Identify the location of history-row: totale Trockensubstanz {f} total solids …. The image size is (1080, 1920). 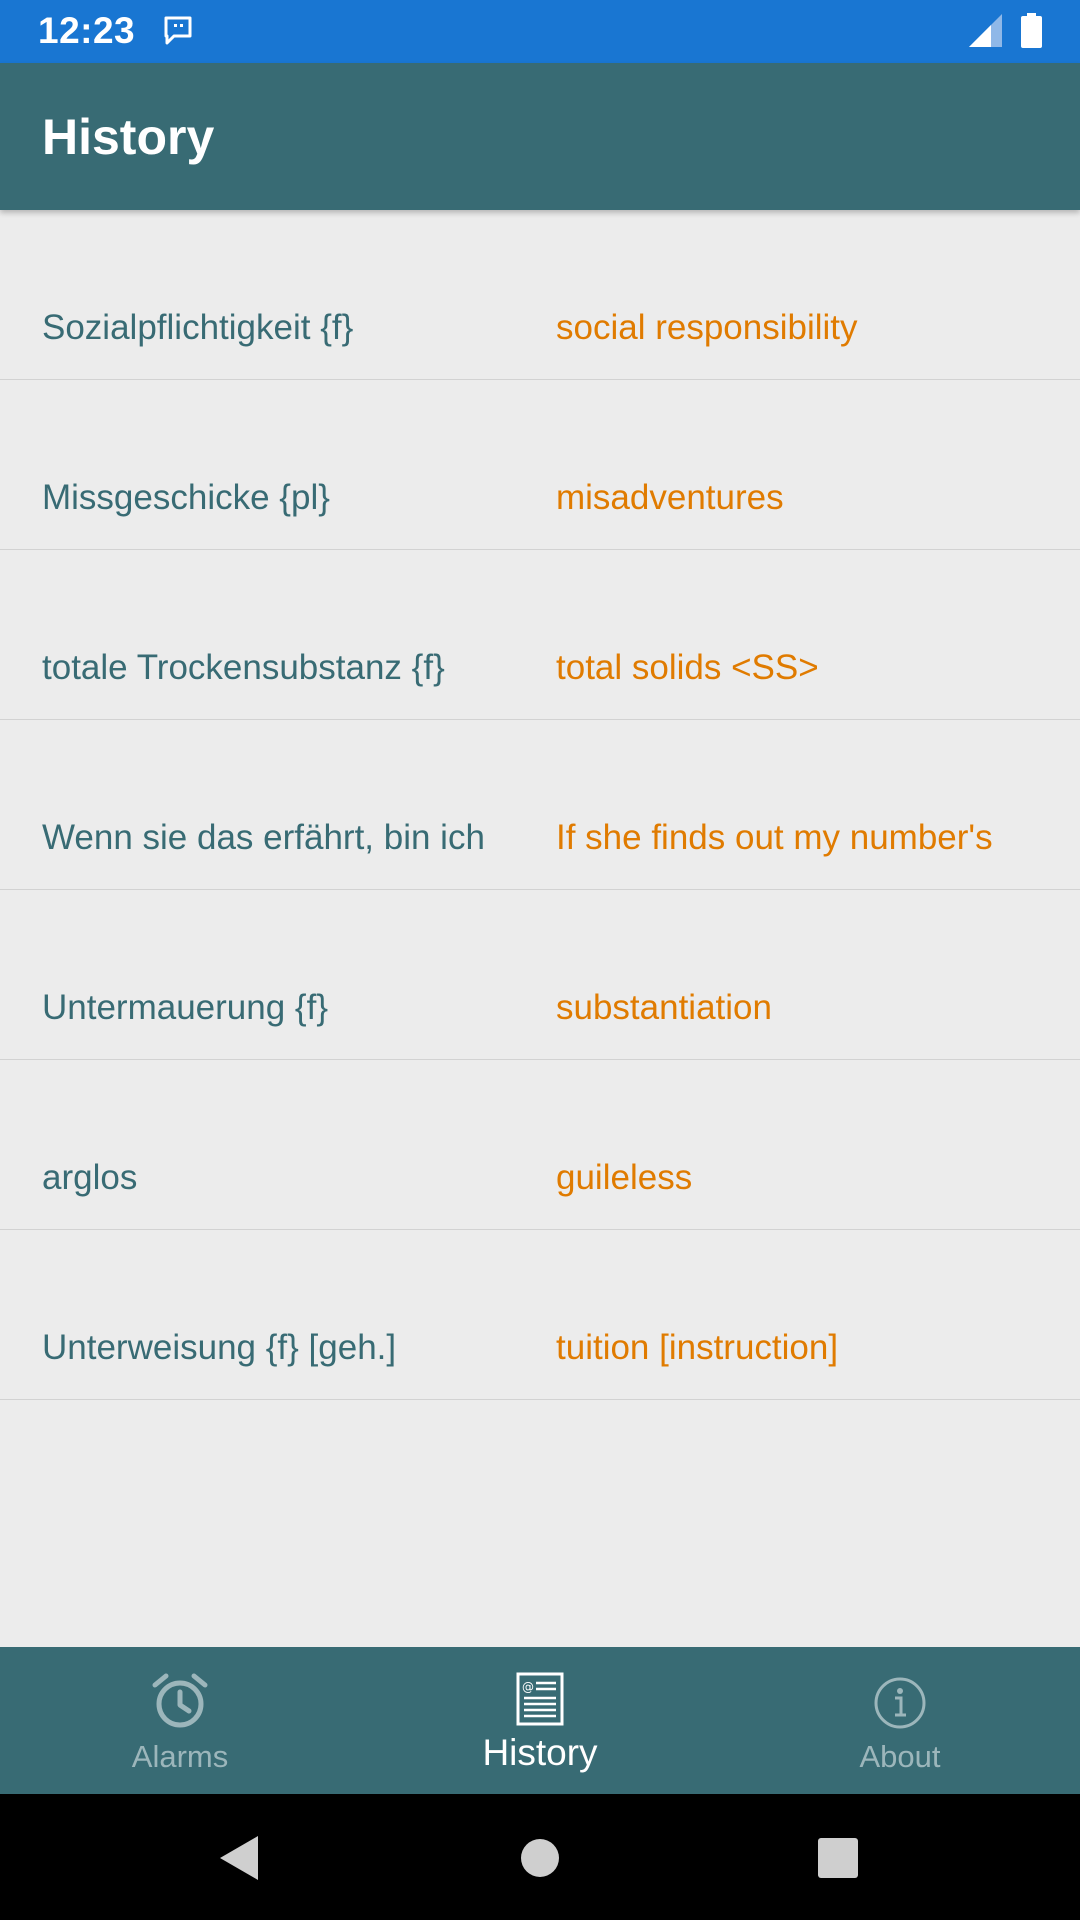
(540, 635).